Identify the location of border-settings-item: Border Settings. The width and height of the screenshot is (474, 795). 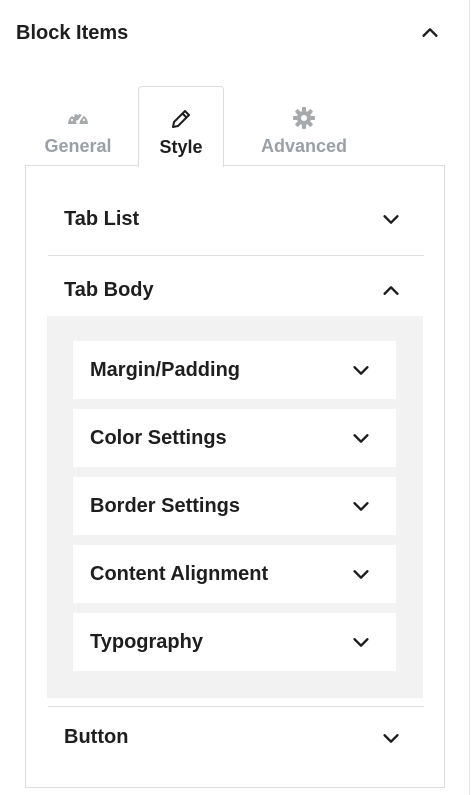
(234, 506).